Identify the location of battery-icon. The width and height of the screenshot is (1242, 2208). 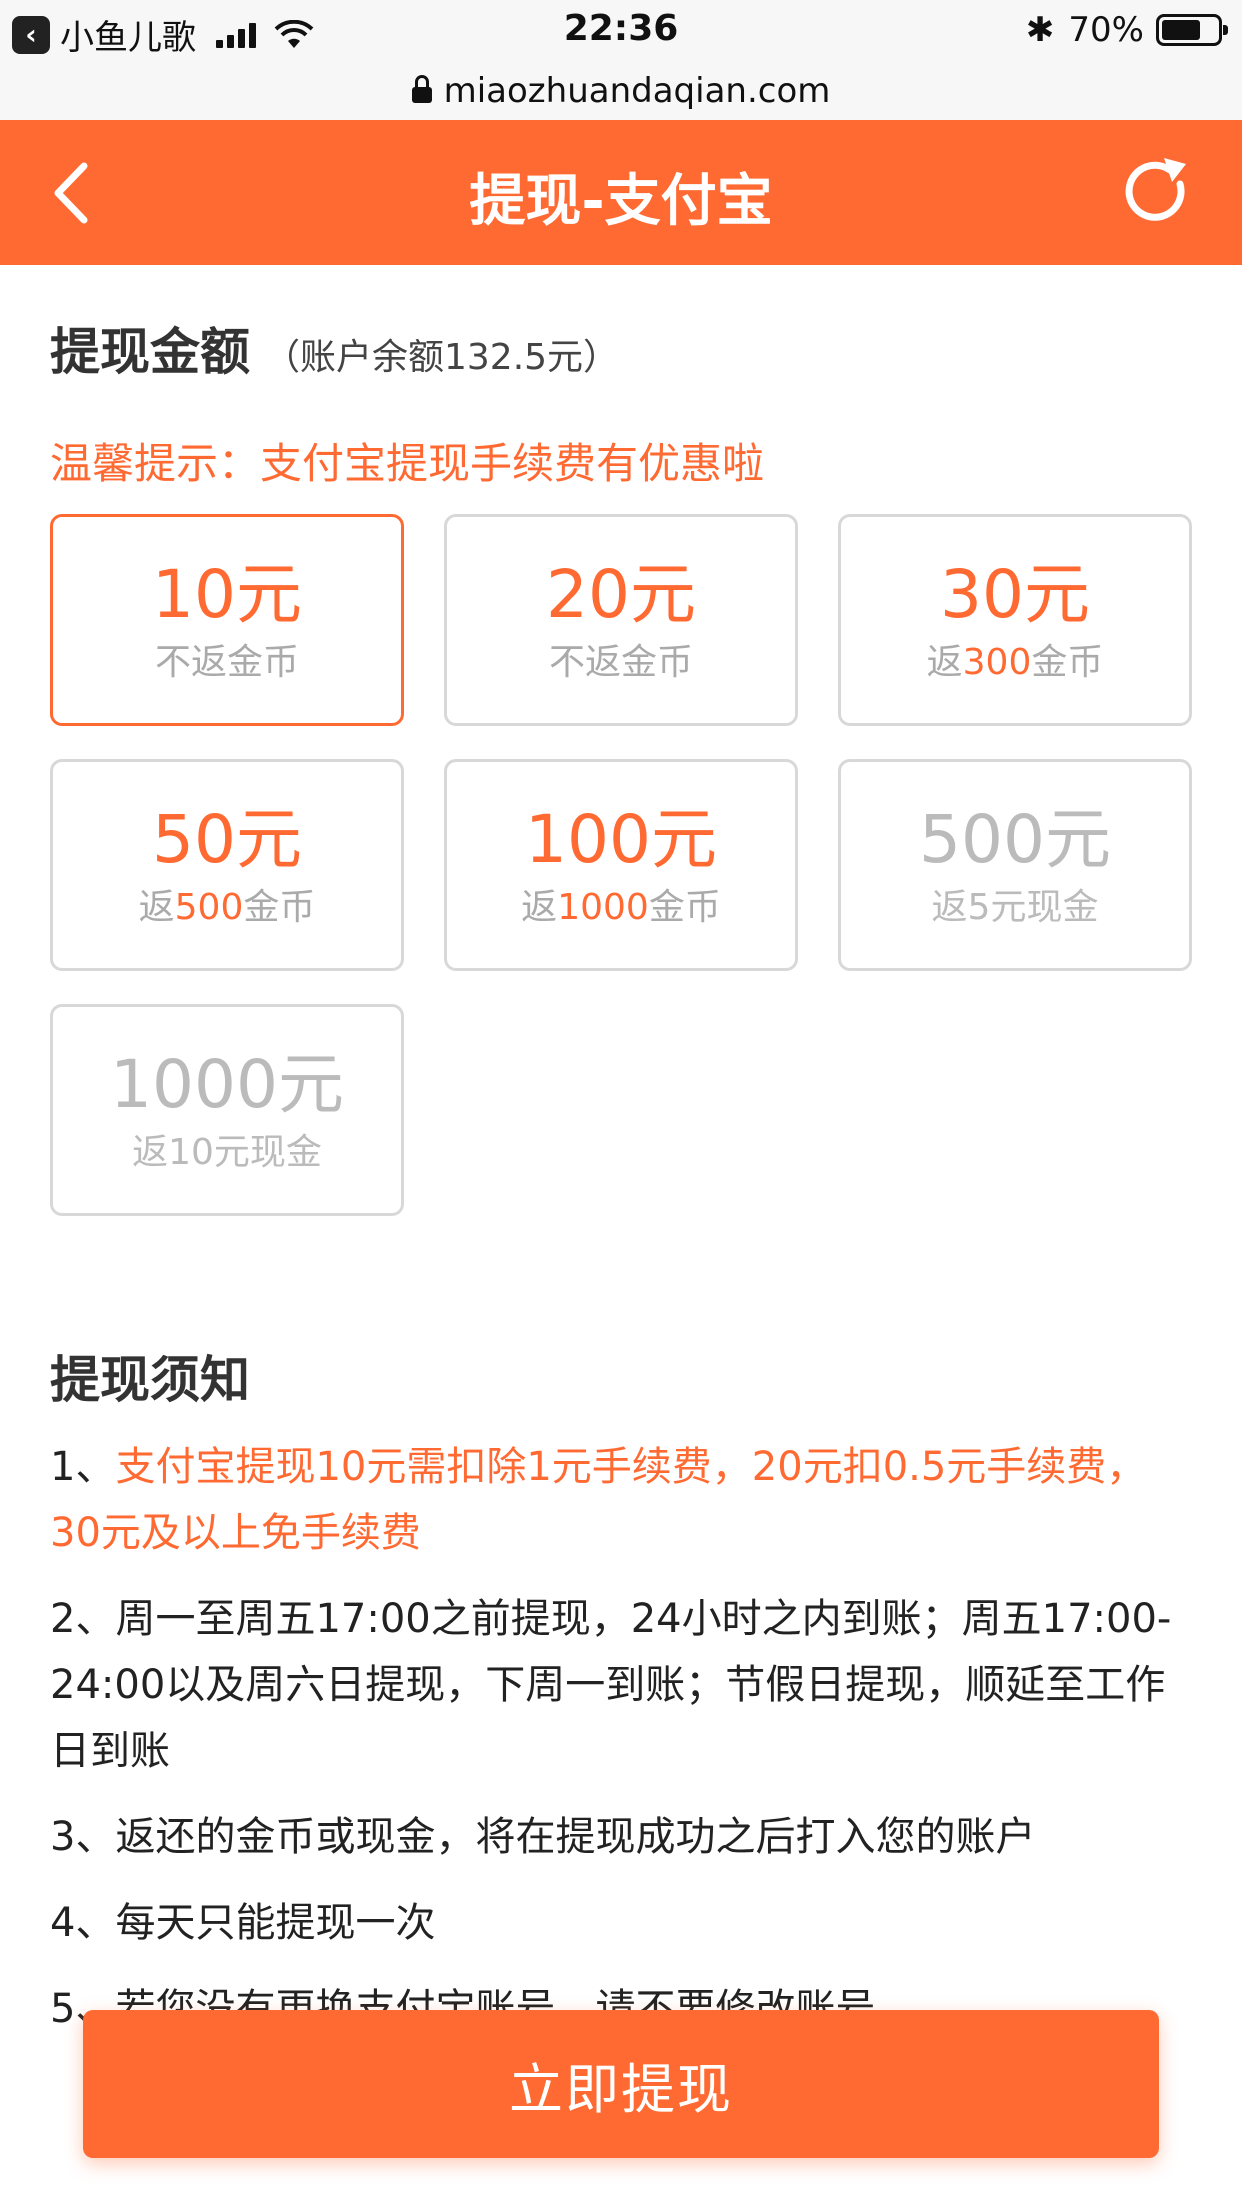
(1192, 30).